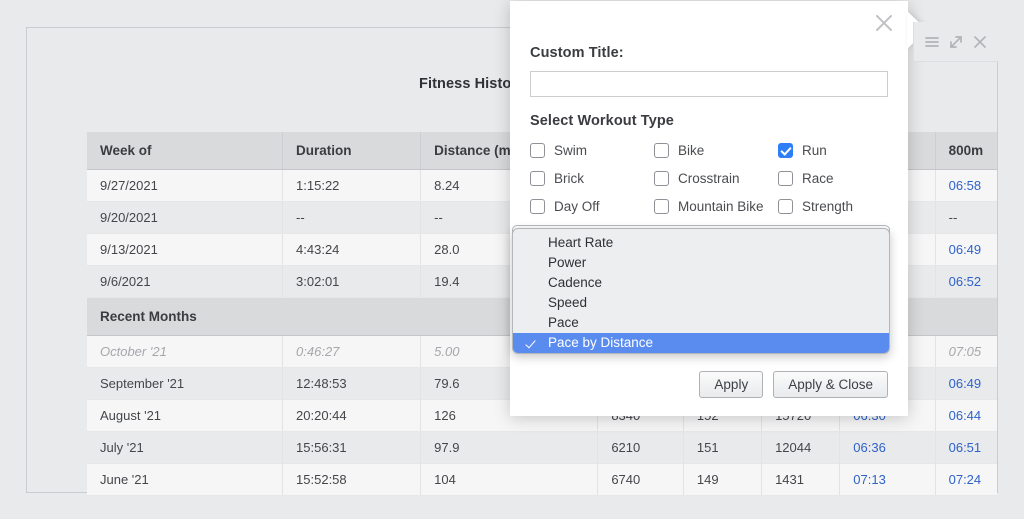 The width and height of the screenshot is (1024, 519). Describe the element at coordinates (185, 185) in the screenshot. I see `row-label-cell: 9/27/2021` at that location.